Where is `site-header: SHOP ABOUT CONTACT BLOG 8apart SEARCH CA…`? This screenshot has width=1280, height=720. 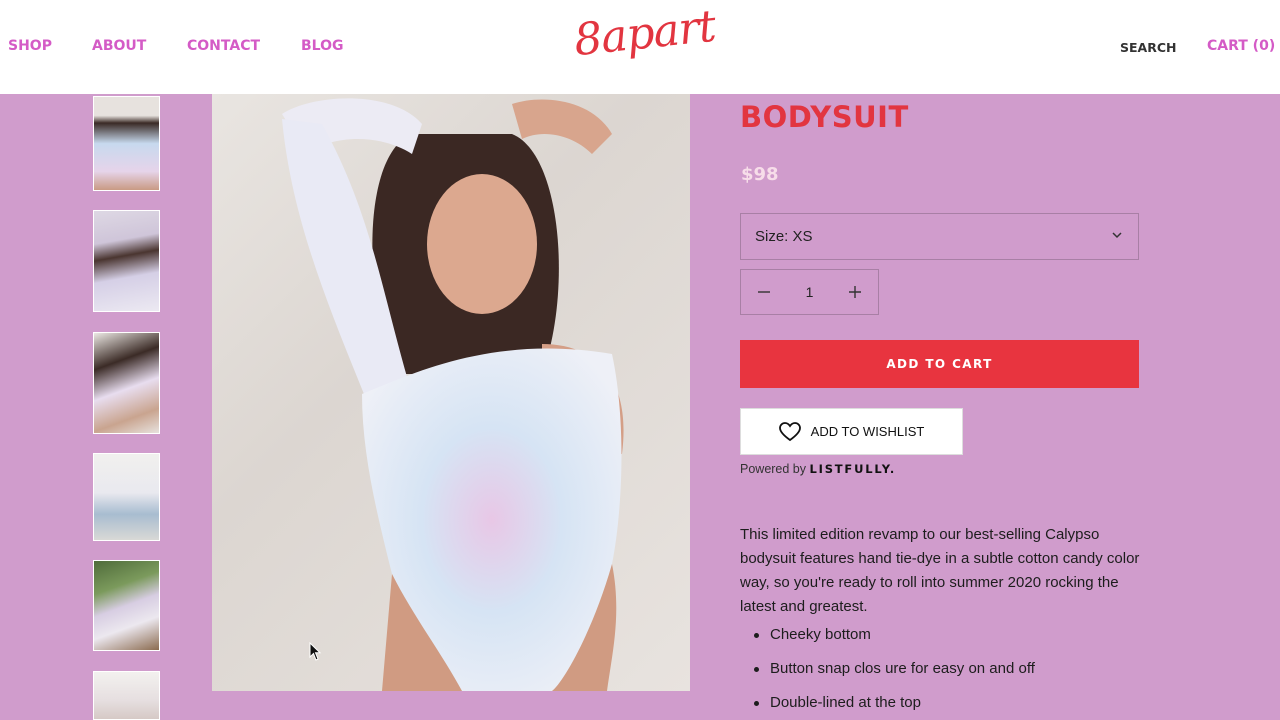
site-header: SHOP ABOUT CONTACT BLOG 8apart SEARCH CA… is located at coordinates (640, 47).